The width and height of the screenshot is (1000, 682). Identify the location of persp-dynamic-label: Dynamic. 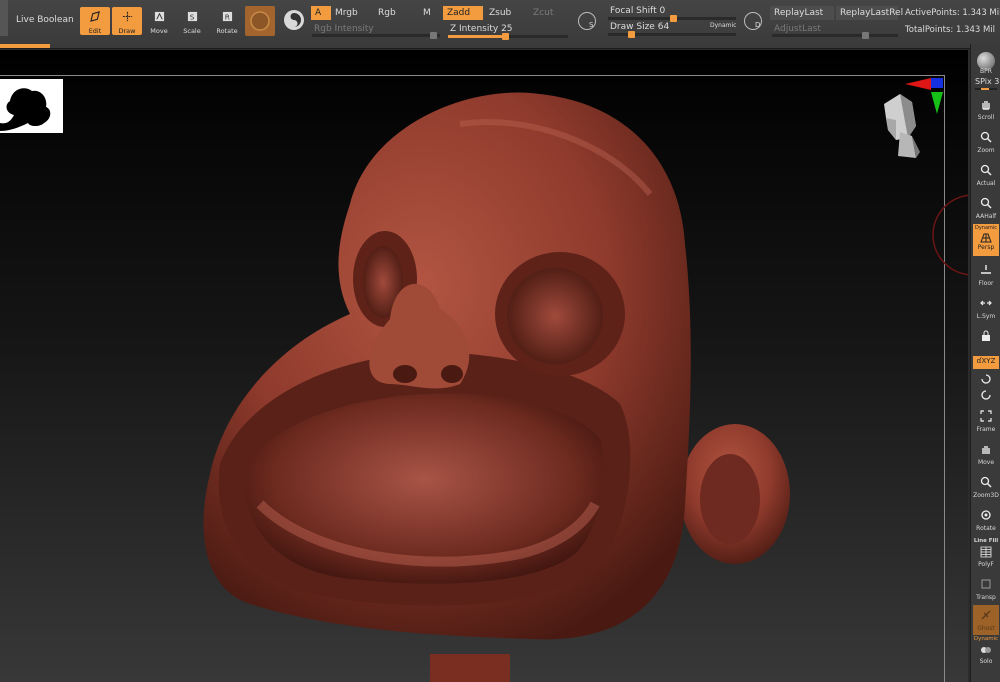
(986, 228).